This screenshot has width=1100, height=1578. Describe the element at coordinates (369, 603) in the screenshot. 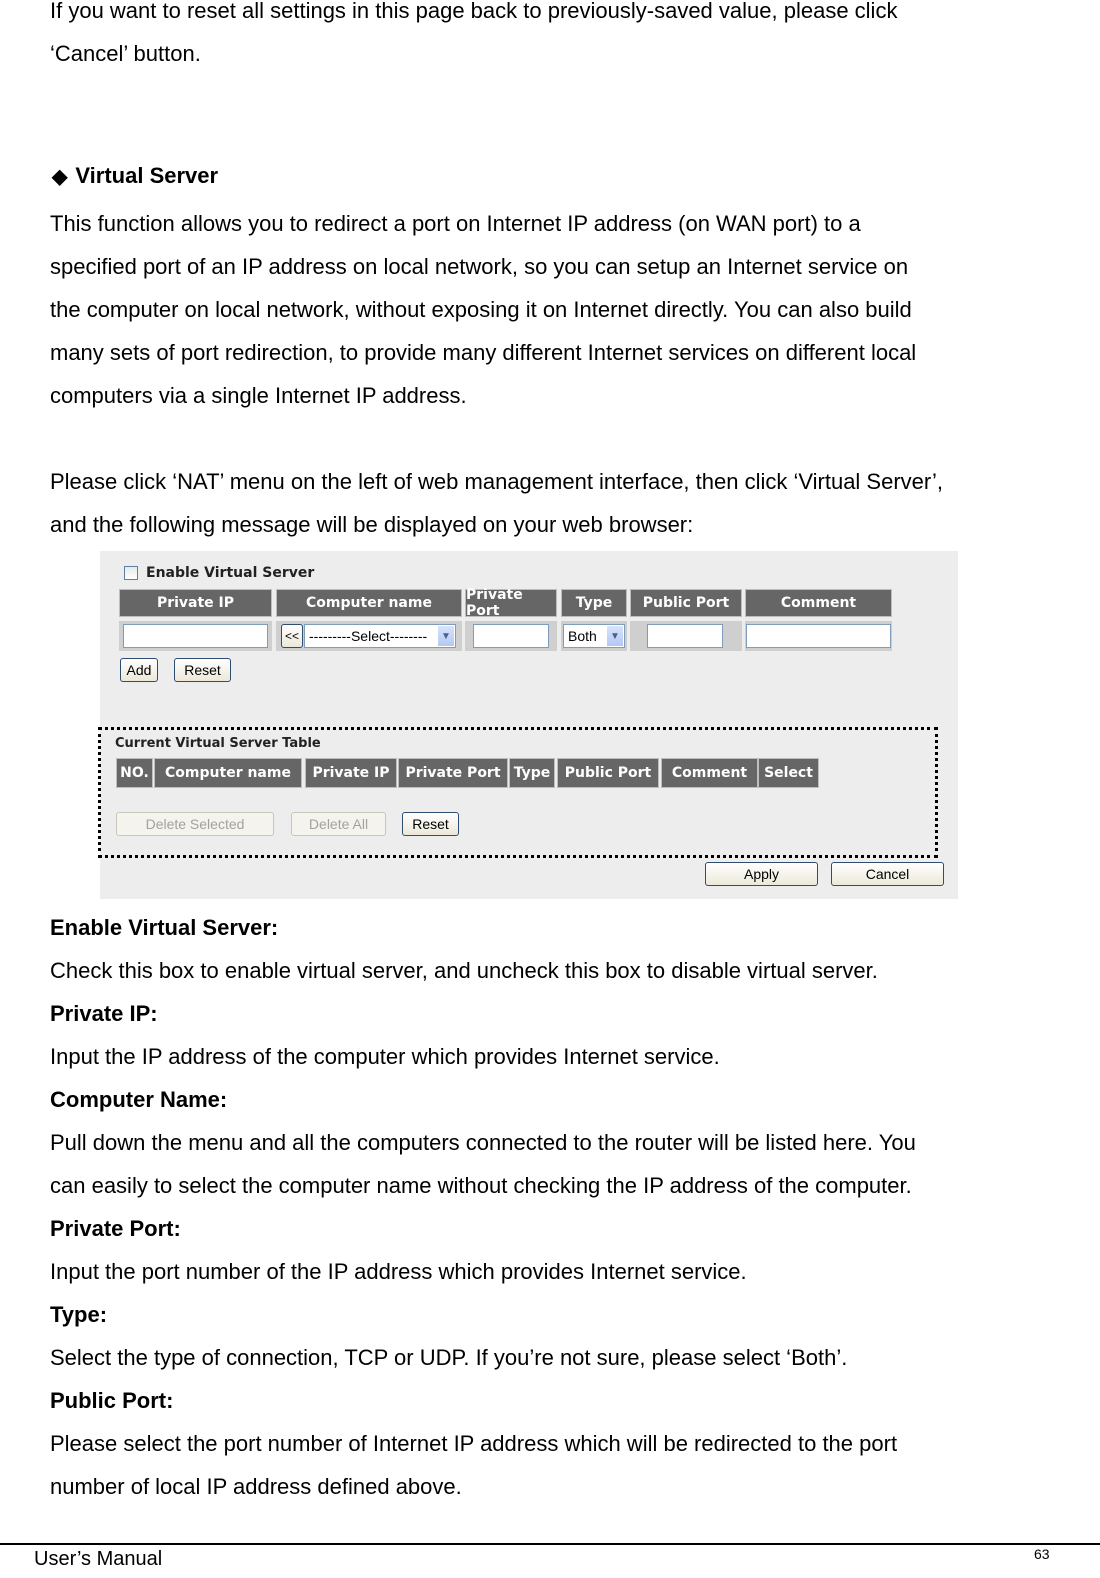

I see `header-computer-name: Computer name` at that location.